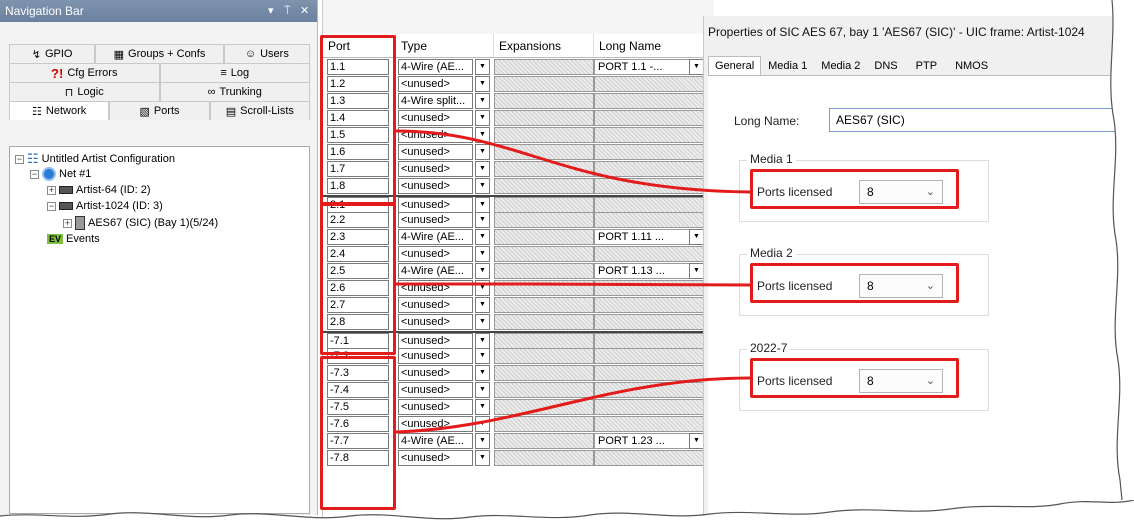 This screenshot has height=531, width=1134. Describe the element at coordinates (60, 174) in the screenshot. I see `tree-node-net: − Net #1` at that location.